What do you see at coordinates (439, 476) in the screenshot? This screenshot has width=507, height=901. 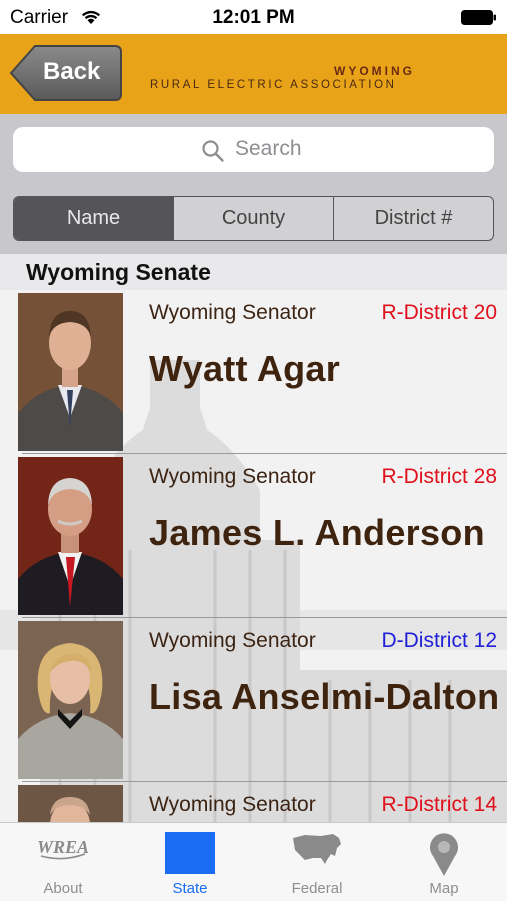 I see `legislator-district: R-District 28` at bounding box center [439, 476].